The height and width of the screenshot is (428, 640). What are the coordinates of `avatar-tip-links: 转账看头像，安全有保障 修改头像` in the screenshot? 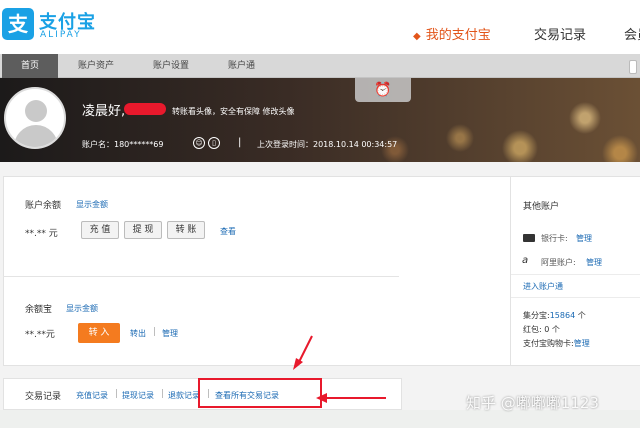 It's located at (233, 111).